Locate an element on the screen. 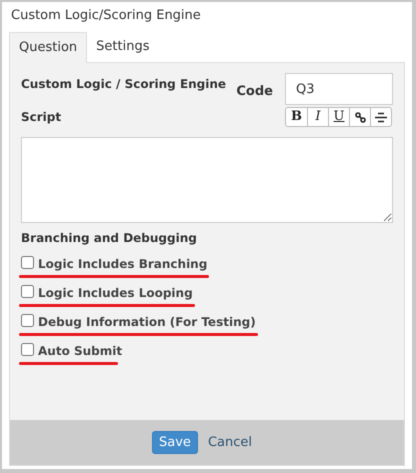 The width and height of the screenshot is (416, 473). bold-button: B is located at coordinates (296, 117).